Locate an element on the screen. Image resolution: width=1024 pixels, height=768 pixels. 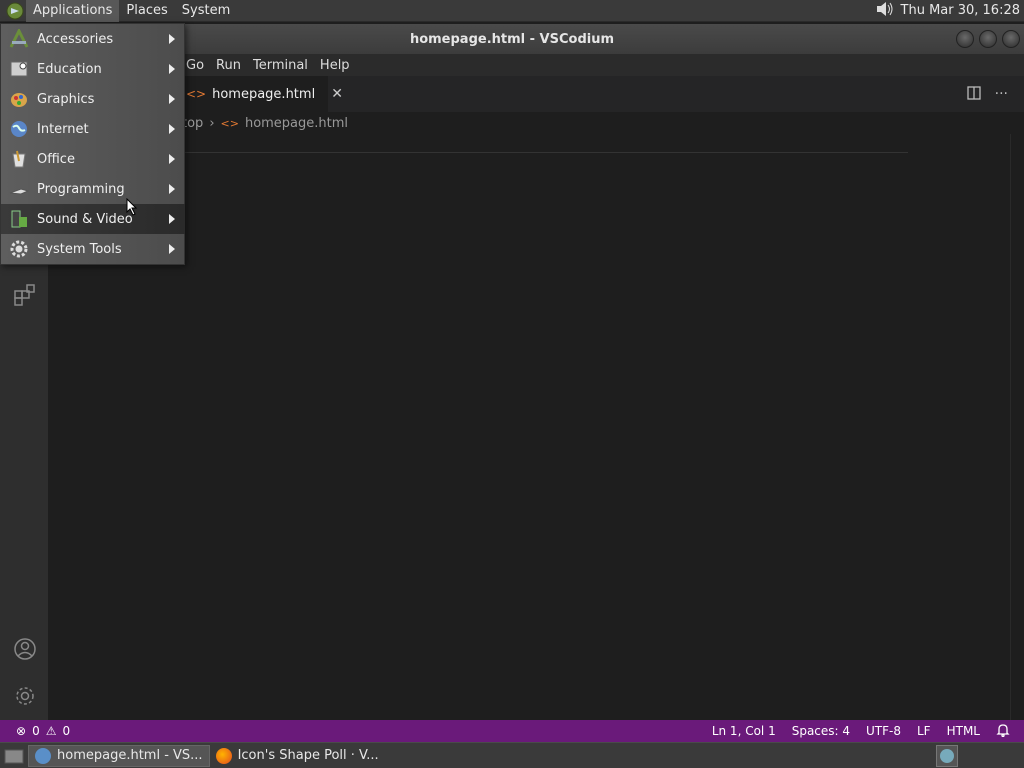
extensions-icon is located at coordinates (25, 295).